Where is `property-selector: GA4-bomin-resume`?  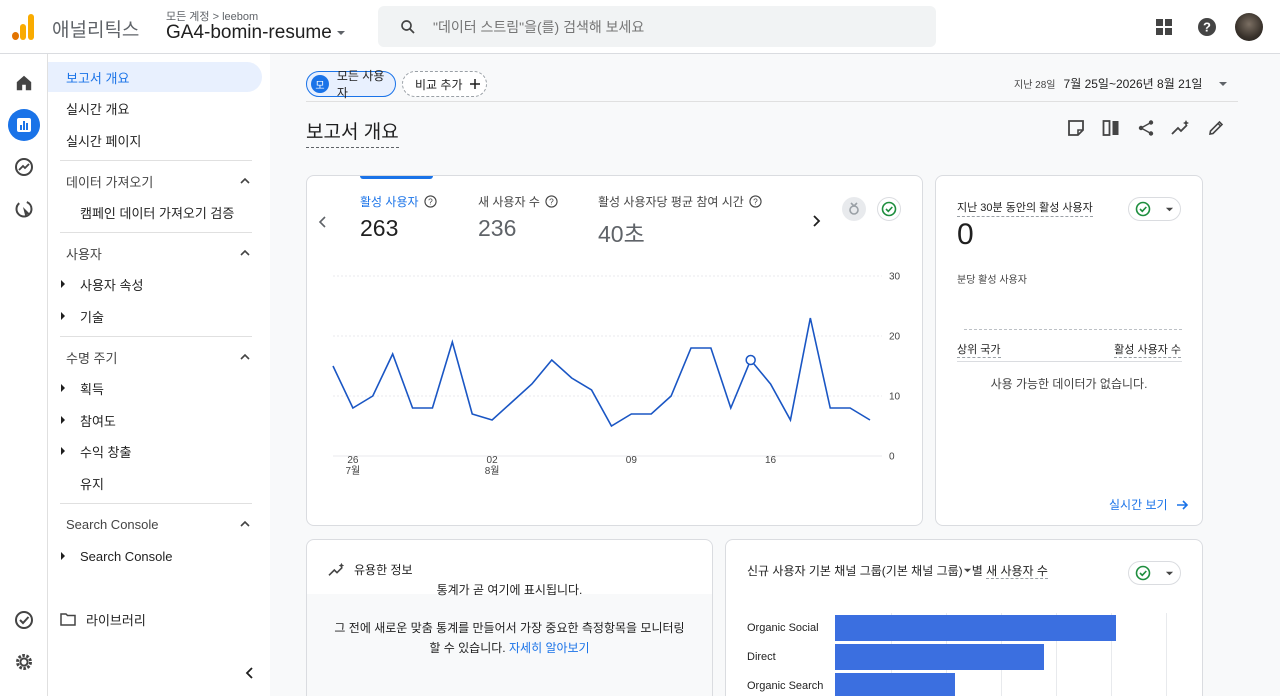 property-selector: GA4-bomin-resume is located at coordinates (256, 33).